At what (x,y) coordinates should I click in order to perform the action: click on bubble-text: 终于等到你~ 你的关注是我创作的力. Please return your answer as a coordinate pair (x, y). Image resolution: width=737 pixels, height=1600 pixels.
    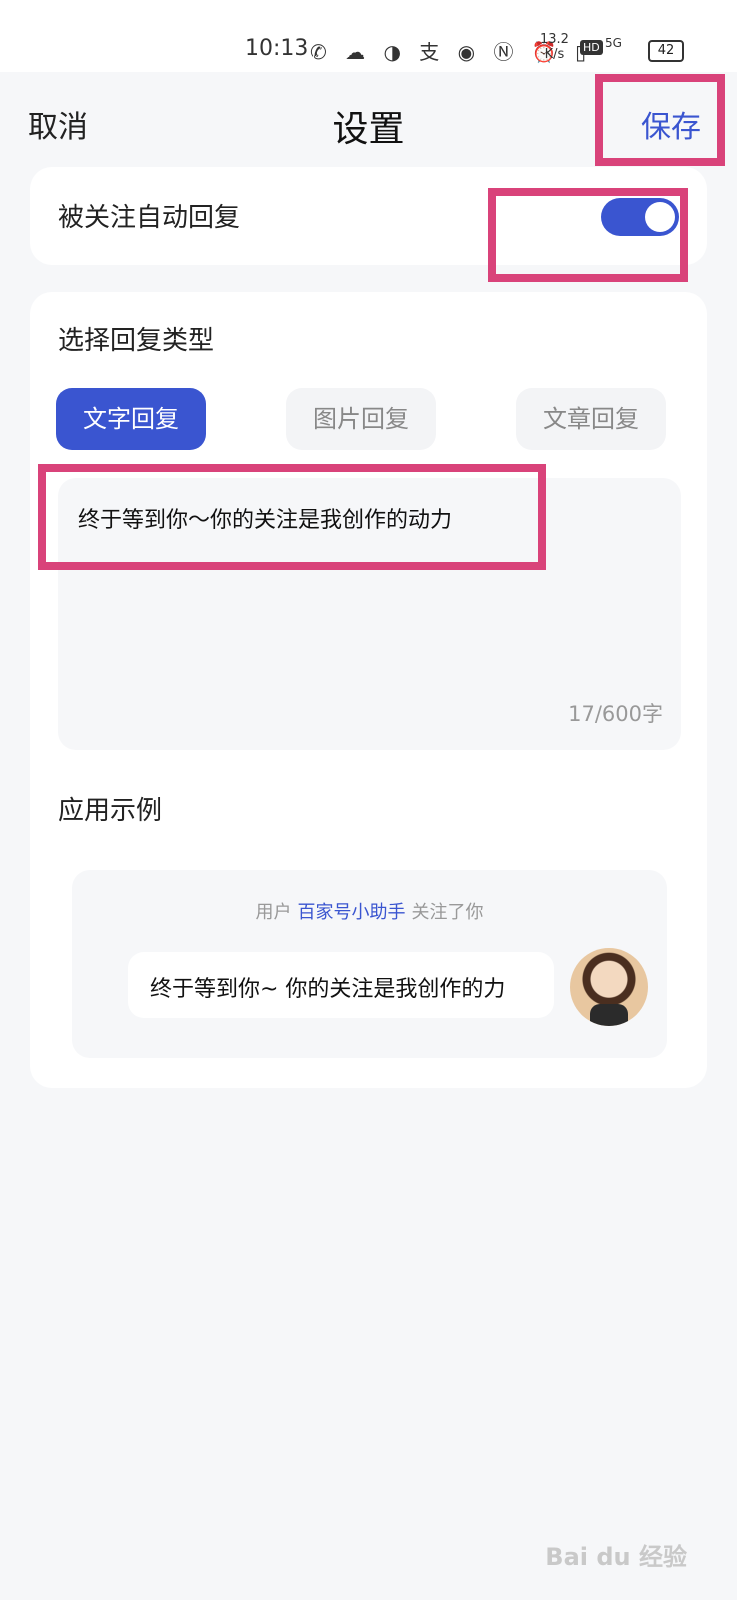
    Looking at the image, I should click on (328, 989).